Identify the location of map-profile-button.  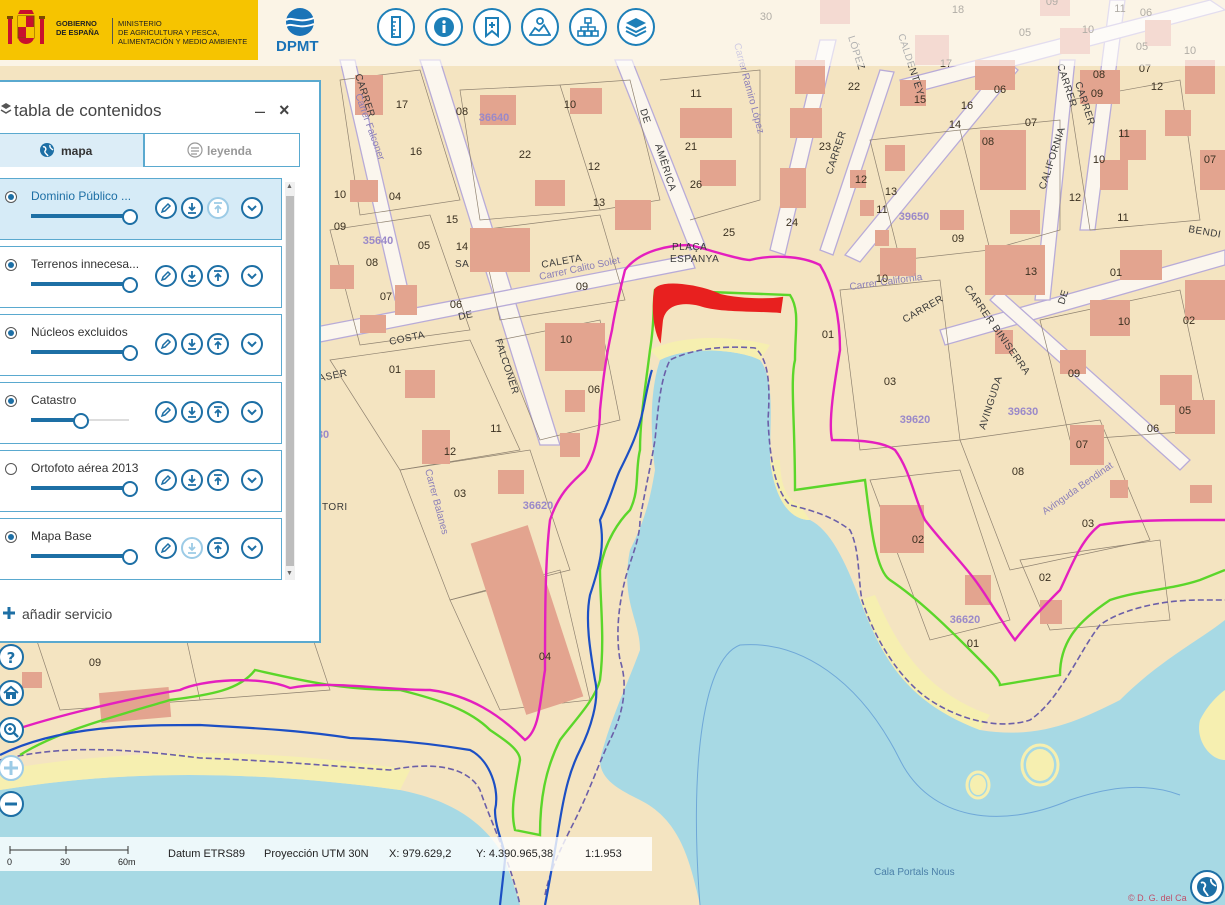
(540, 27).